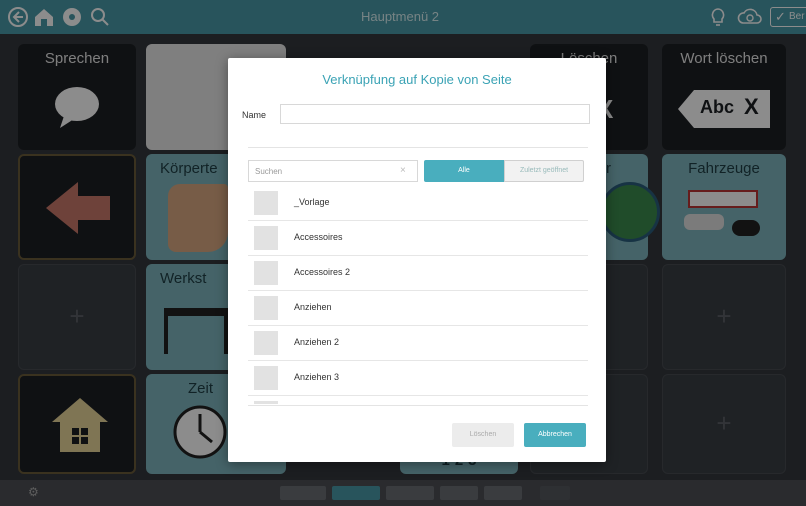 The image size is (806, 506). Describe the element at coordinates (318, 237) in the screenshot. I see `page-name: Accessoires` at that location.